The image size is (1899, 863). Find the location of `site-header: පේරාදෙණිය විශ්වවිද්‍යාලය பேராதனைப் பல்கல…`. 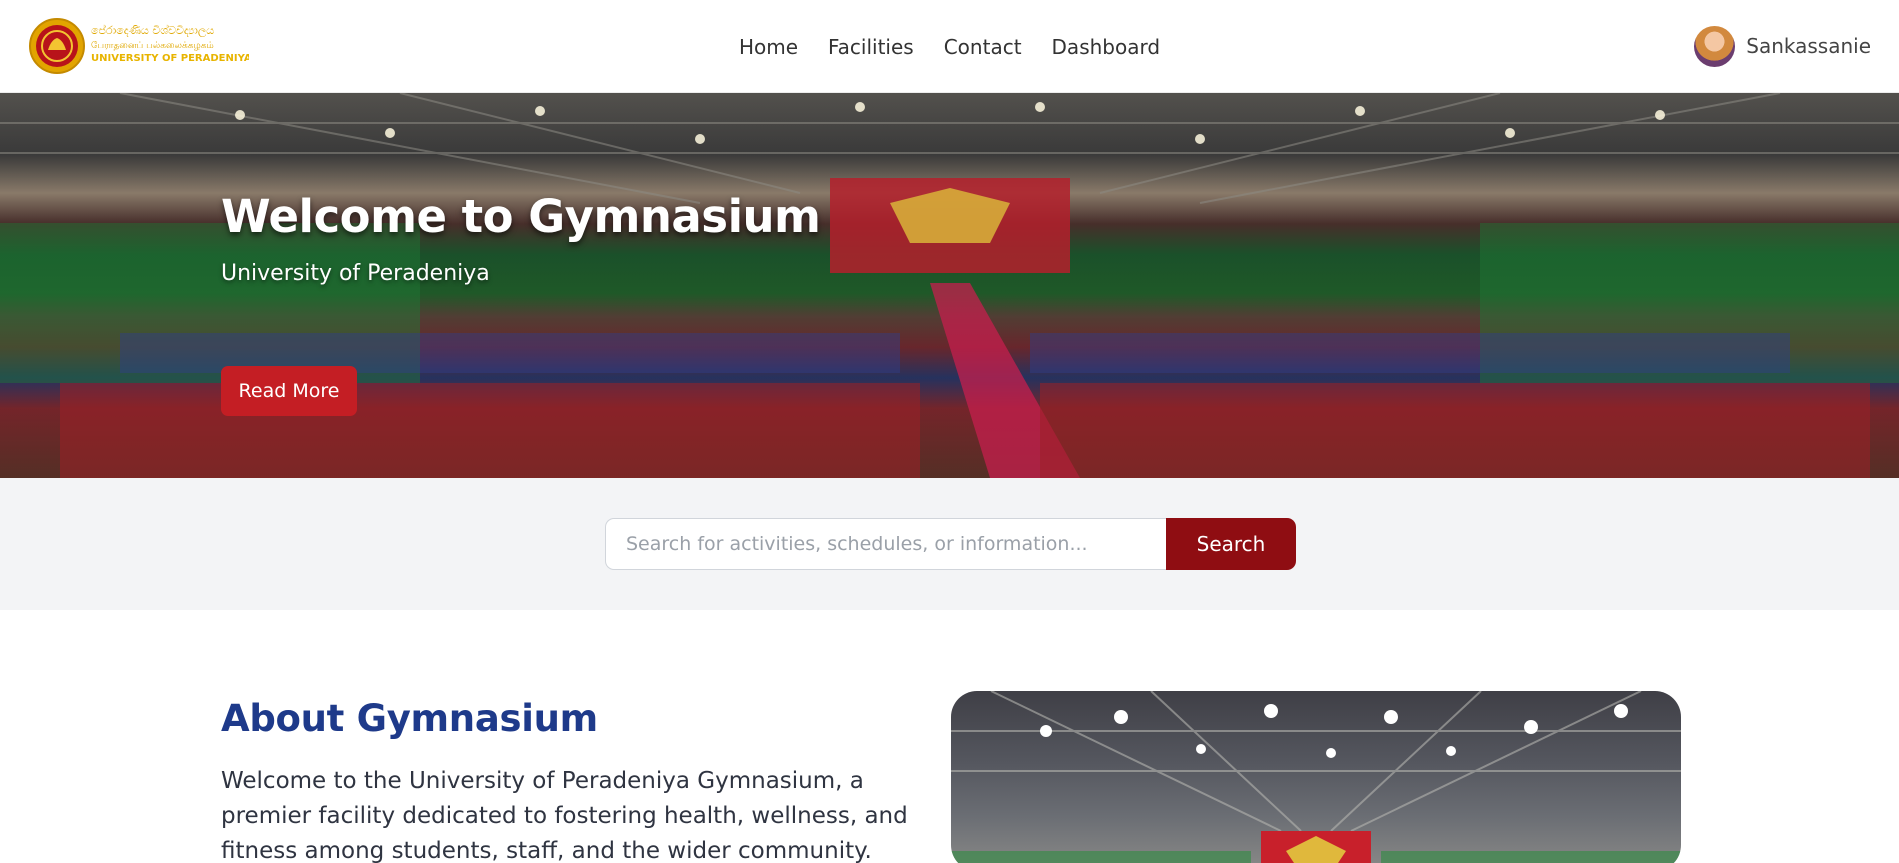

site-header: පේරාදෙණිය විශ්වවිද්‍යාලය பேராதனைப் பல்கல… is located at coordinates (949, 46).